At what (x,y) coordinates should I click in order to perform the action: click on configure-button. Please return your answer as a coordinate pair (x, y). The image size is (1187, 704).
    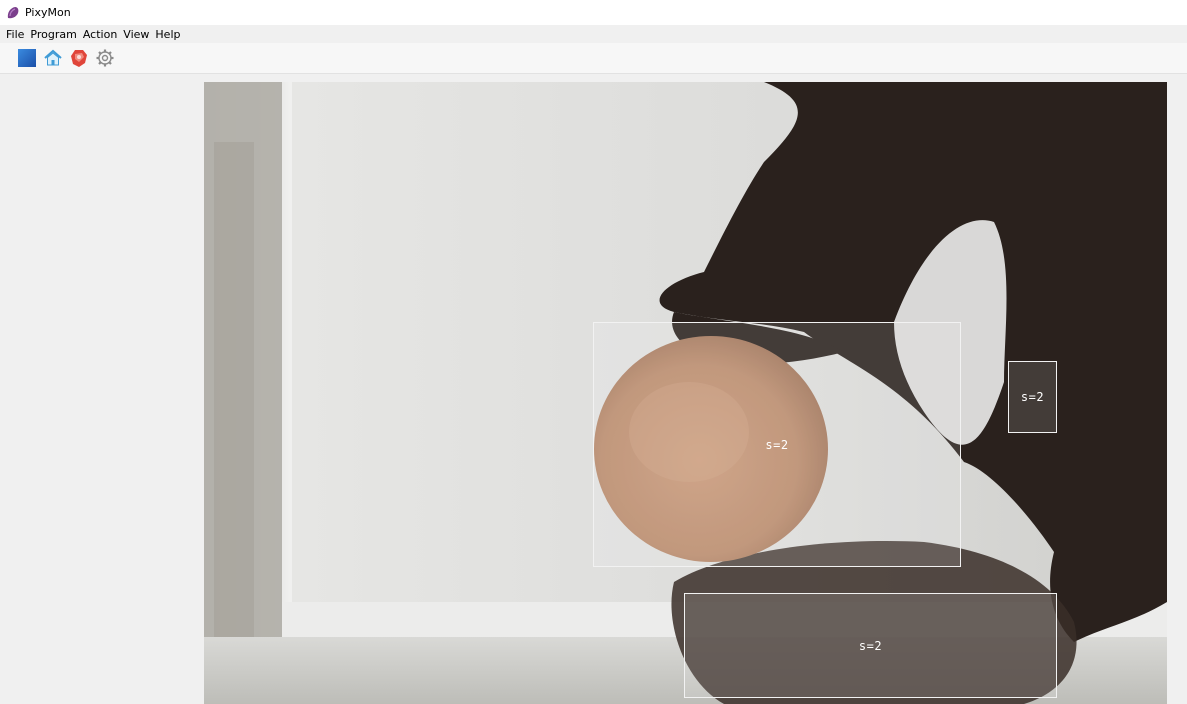
    Looking at the image, I should click on (105, 58).